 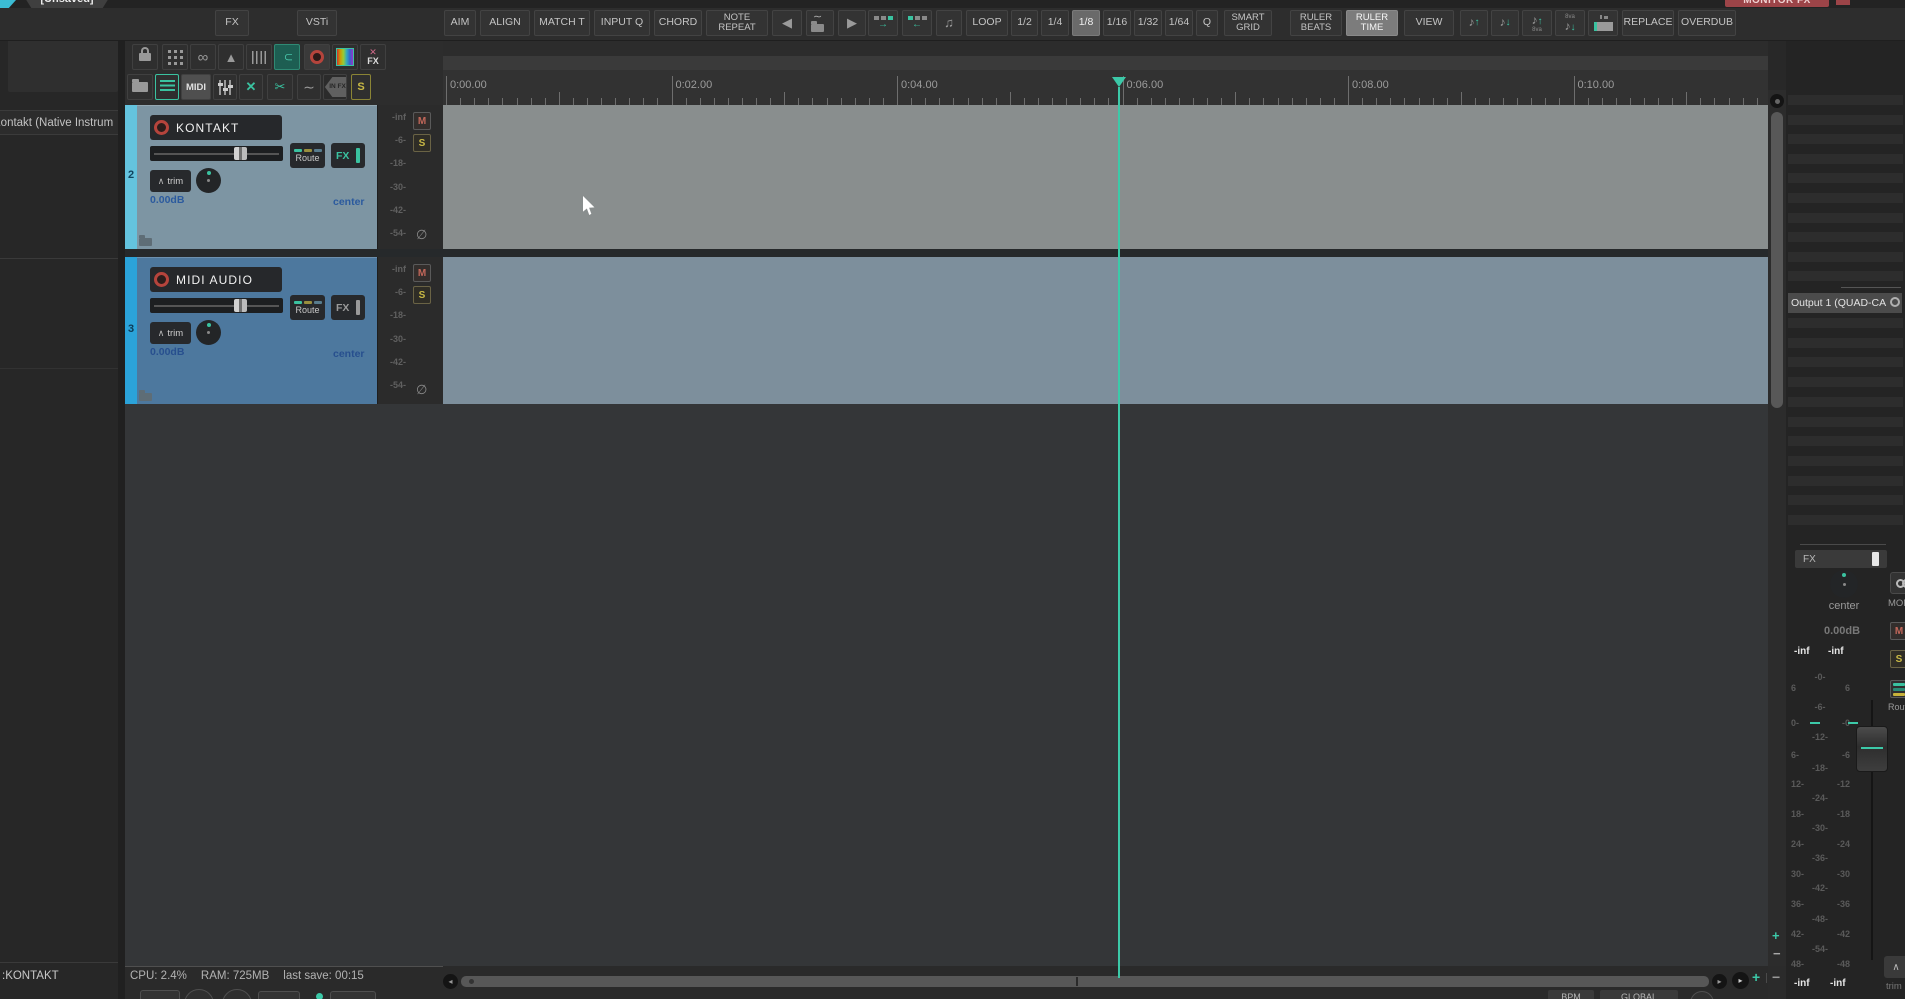 What do you see at coordinates (240, 305) in the screenshot?
I see `volume-slider-handle` at bounding box center [240, 305].